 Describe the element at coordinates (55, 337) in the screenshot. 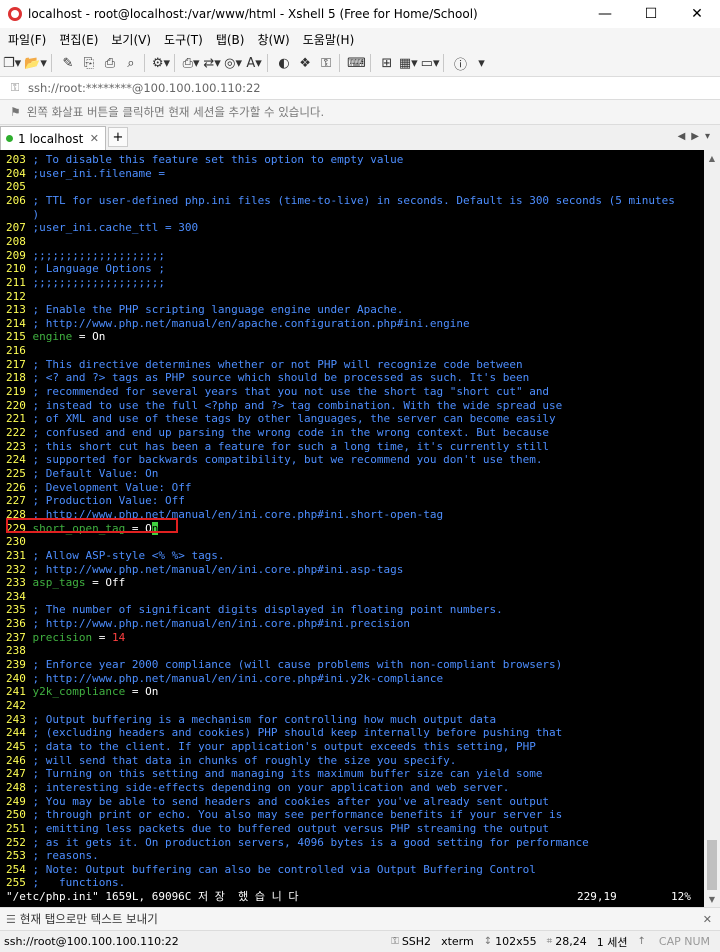

I see `terminal-line: 215 engine = On` at that location.